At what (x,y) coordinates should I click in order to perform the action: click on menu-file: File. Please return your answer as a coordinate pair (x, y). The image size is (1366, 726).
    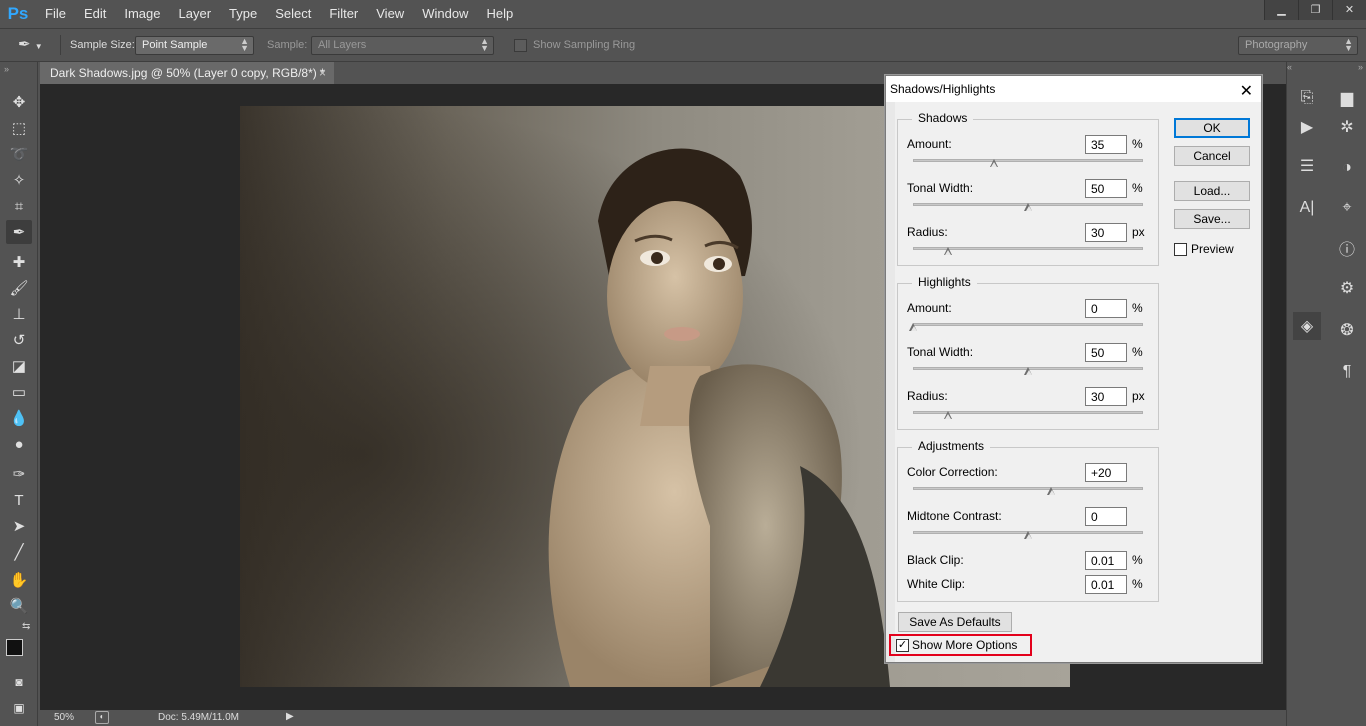
    Looking at the image, I should click on (55, 14).